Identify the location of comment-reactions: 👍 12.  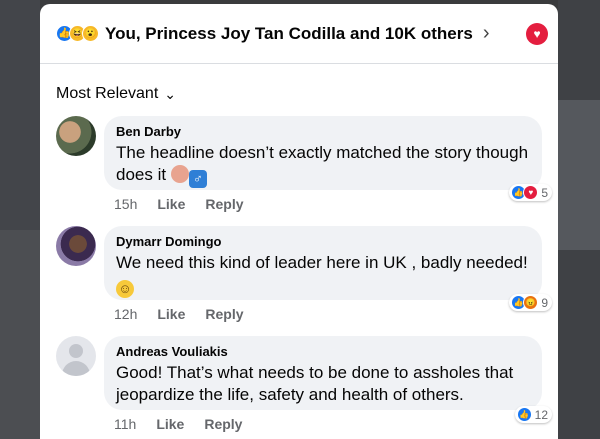
(533, 414).